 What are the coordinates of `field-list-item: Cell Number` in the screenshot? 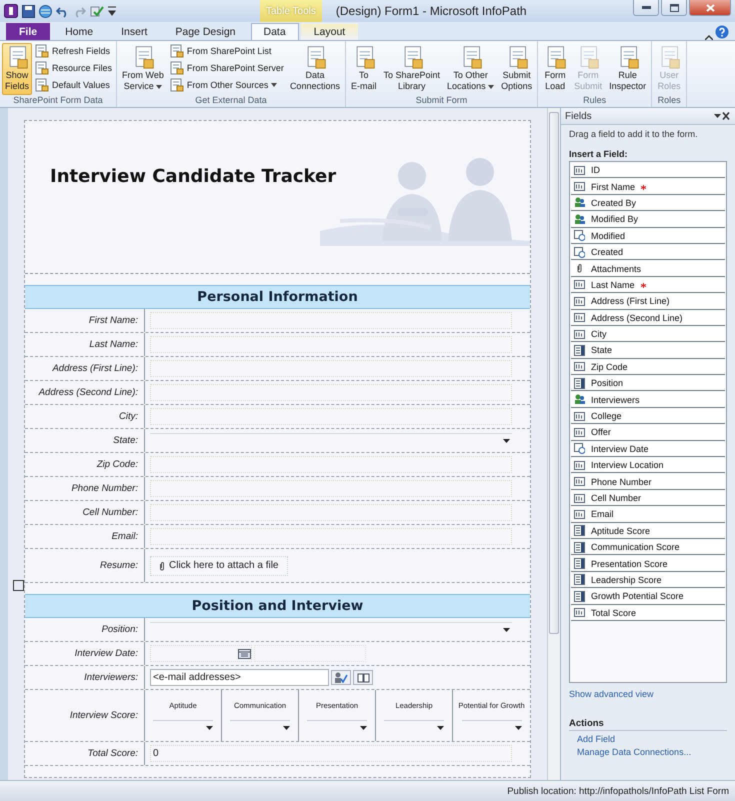 It's located at (648, 498).